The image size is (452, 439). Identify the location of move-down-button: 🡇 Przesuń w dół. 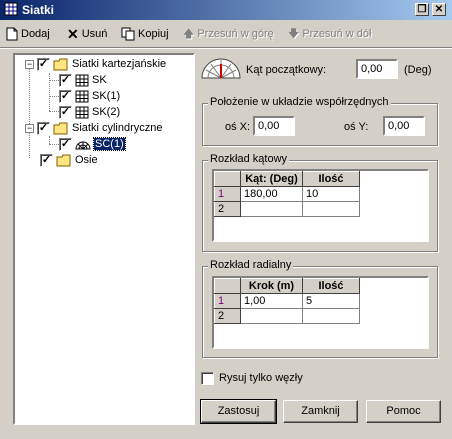
(329, 34).